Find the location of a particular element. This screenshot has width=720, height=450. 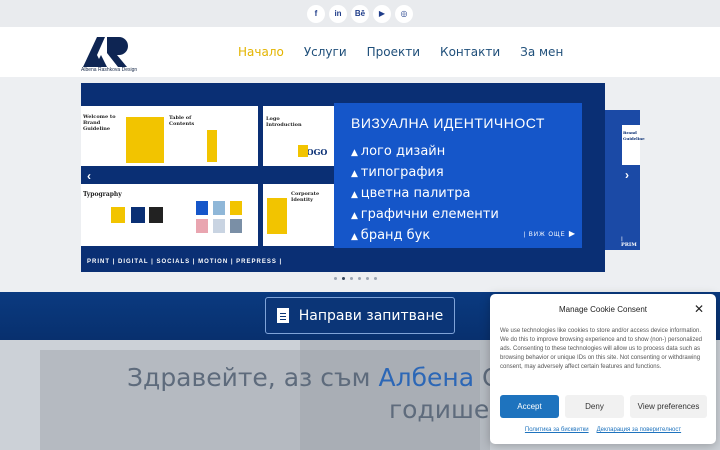

cookie-title: Manage Cookie Consent is located at coordinates (603, 309).